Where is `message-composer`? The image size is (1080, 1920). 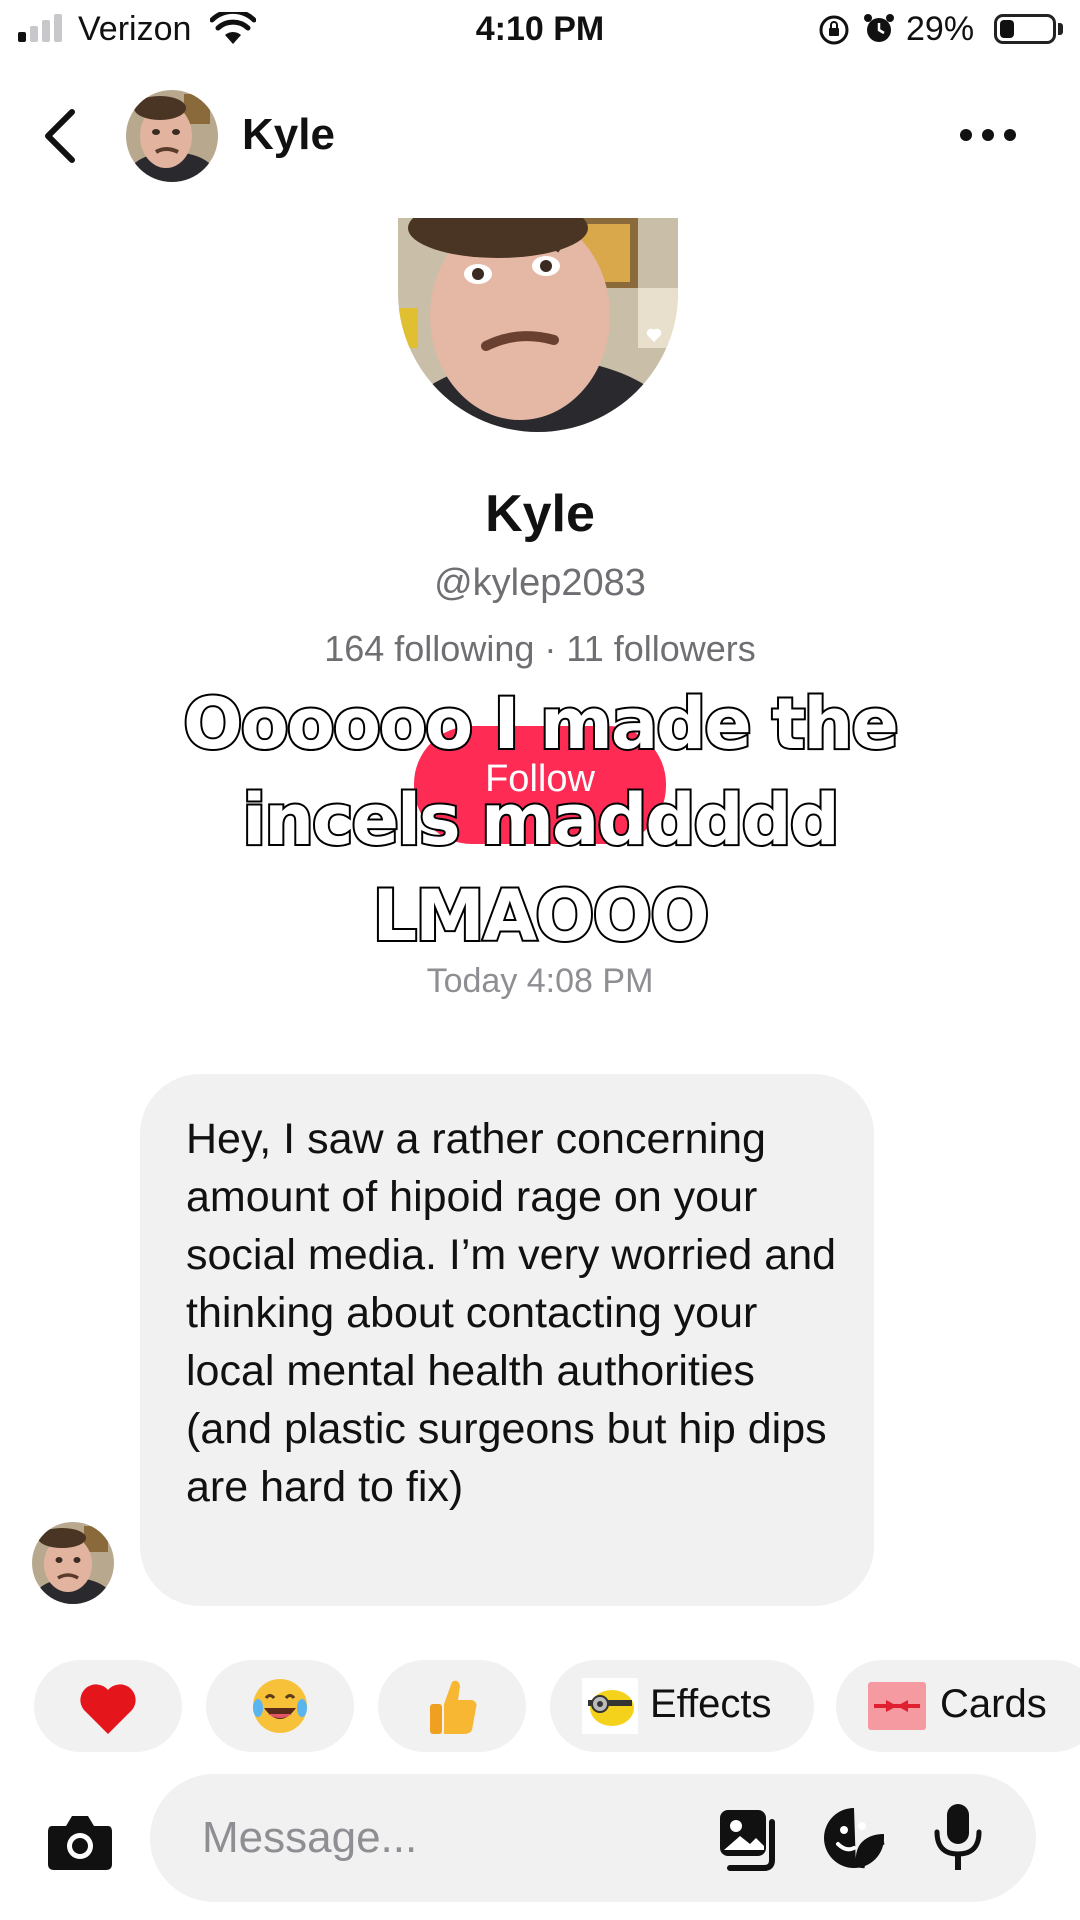
message-composer is located at coordinates (540, 1839).